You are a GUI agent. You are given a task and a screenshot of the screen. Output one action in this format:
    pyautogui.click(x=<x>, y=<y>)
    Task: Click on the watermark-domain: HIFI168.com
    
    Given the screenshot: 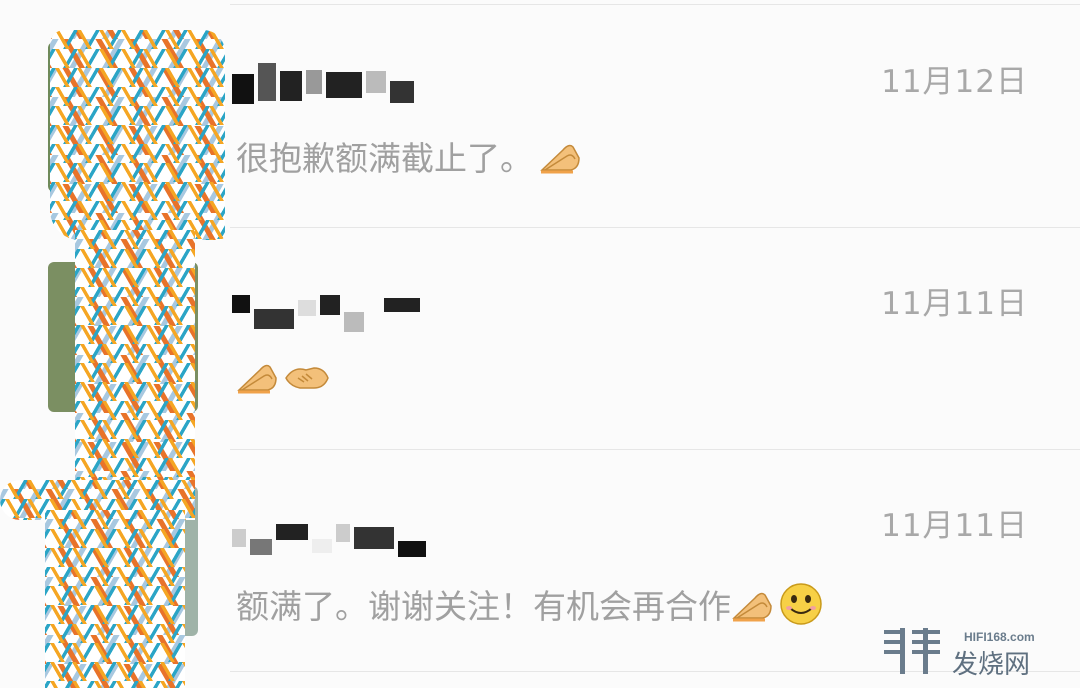 What is the action you would take?
    pyautogui.click(x=999, y=637)
    